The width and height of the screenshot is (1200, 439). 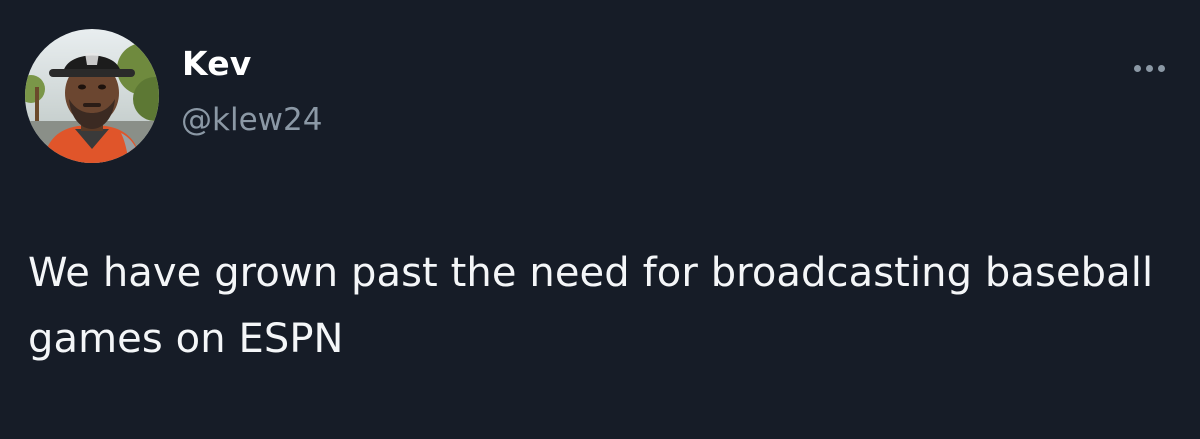 I want to click on more-options-button, so click(x=1149, y=68).